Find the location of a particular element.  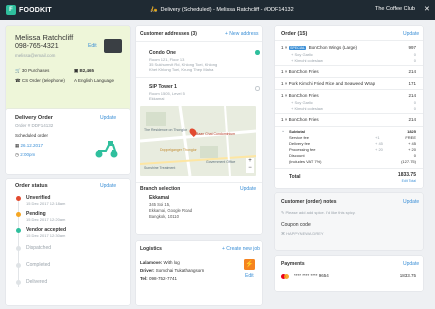

customer-phone: 098-765-4321 is located at coordinates (37, 46).